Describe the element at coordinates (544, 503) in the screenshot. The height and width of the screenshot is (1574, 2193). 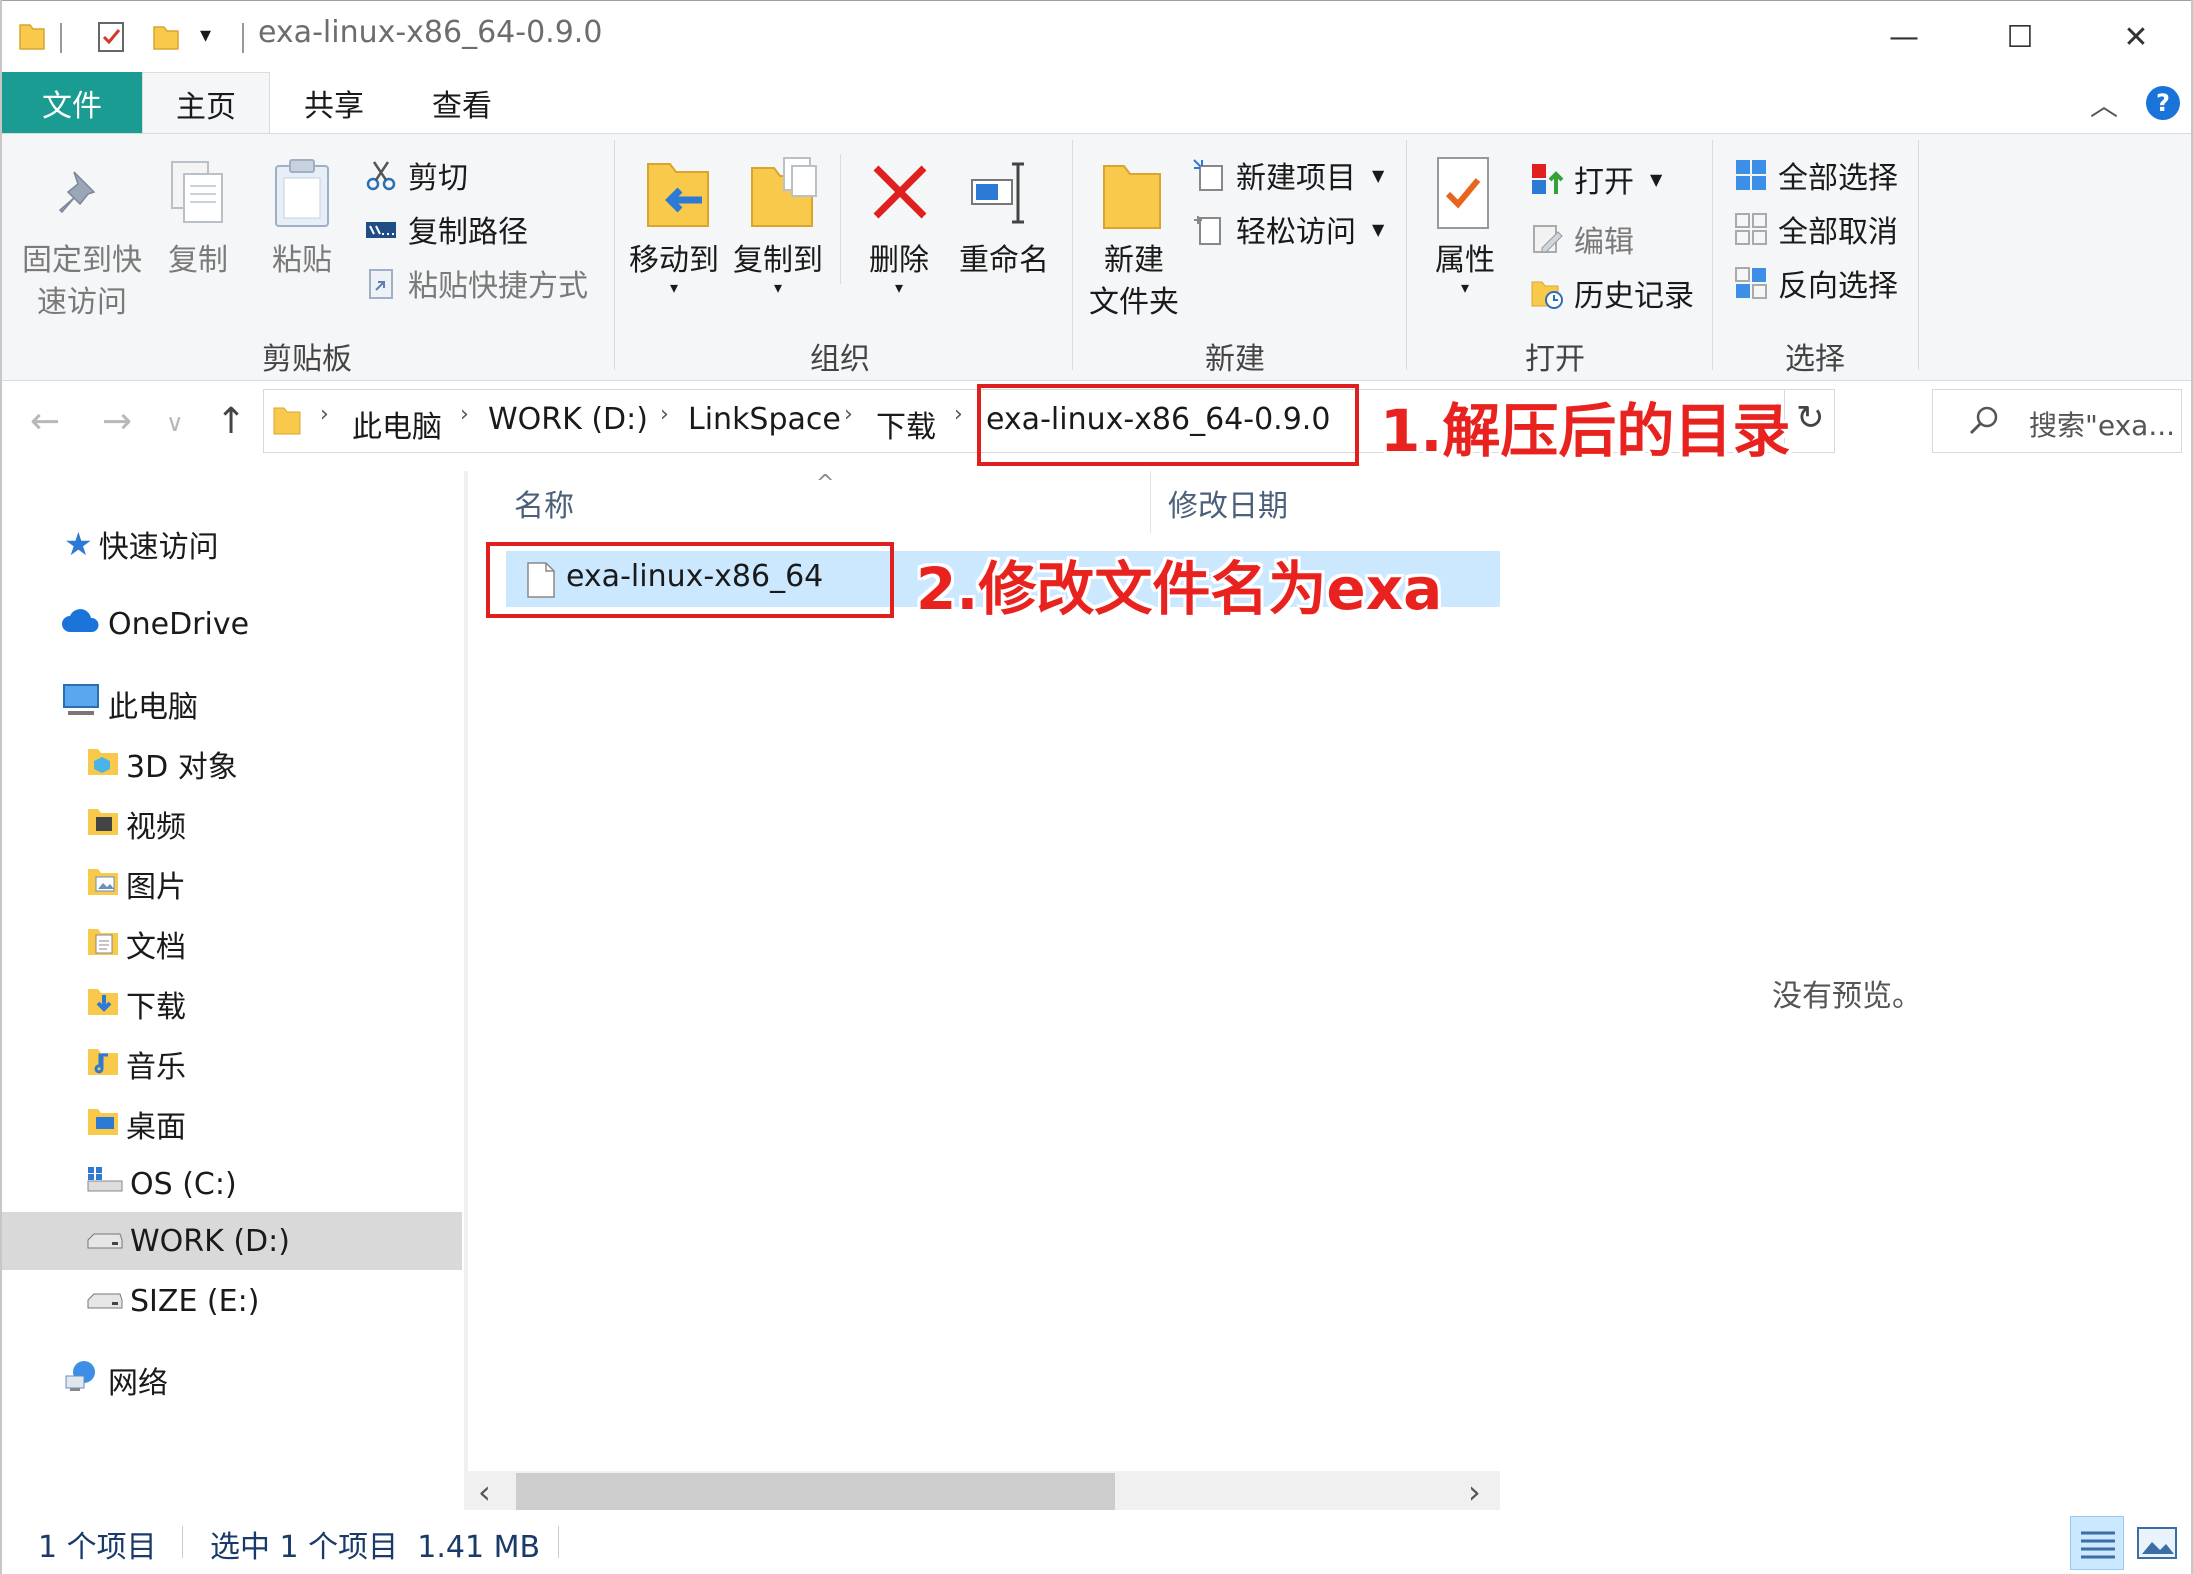
I see `column-header-name: 名称` at that location.